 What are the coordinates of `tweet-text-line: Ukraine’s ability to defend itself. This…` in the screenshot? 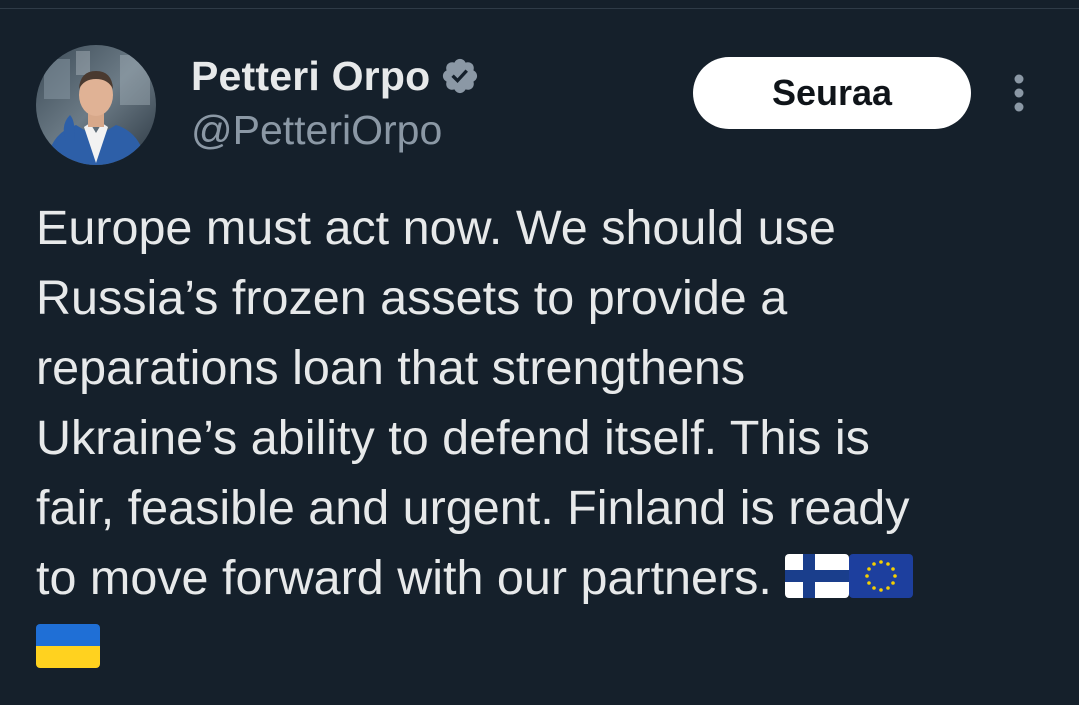 It's located at (453, 438).